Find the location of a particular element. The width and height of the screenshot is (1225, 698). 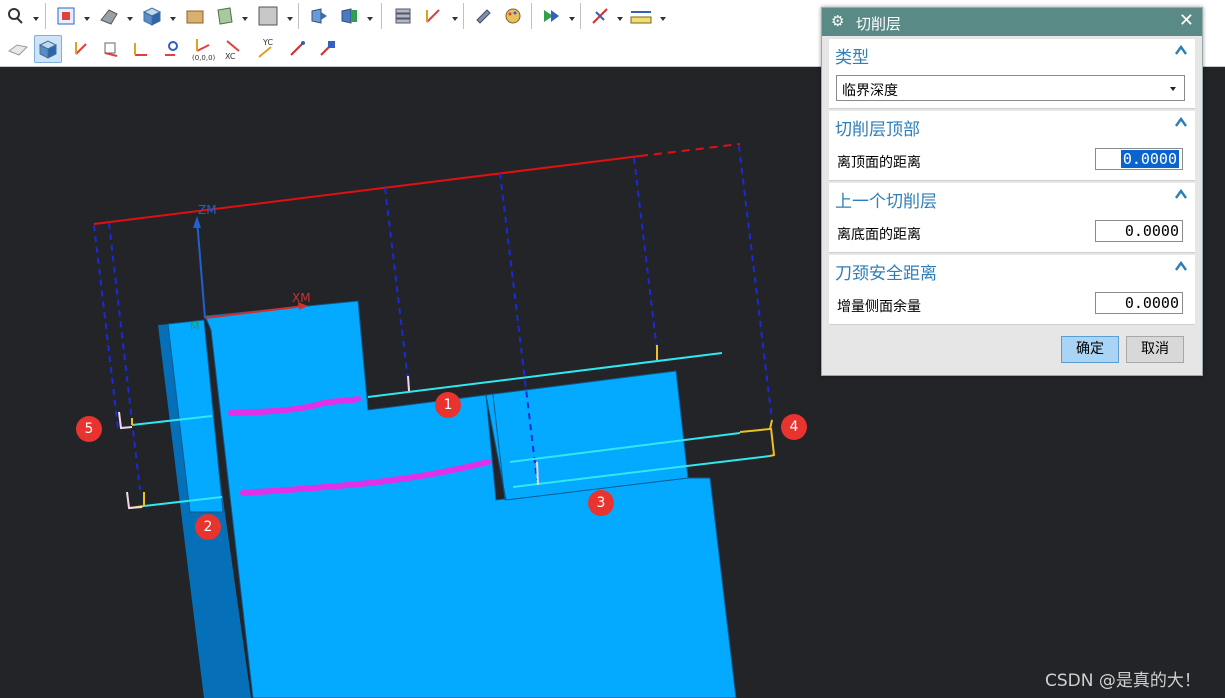

bottom-distance-input: 0.0000 is located at coordinates (1139, 231).